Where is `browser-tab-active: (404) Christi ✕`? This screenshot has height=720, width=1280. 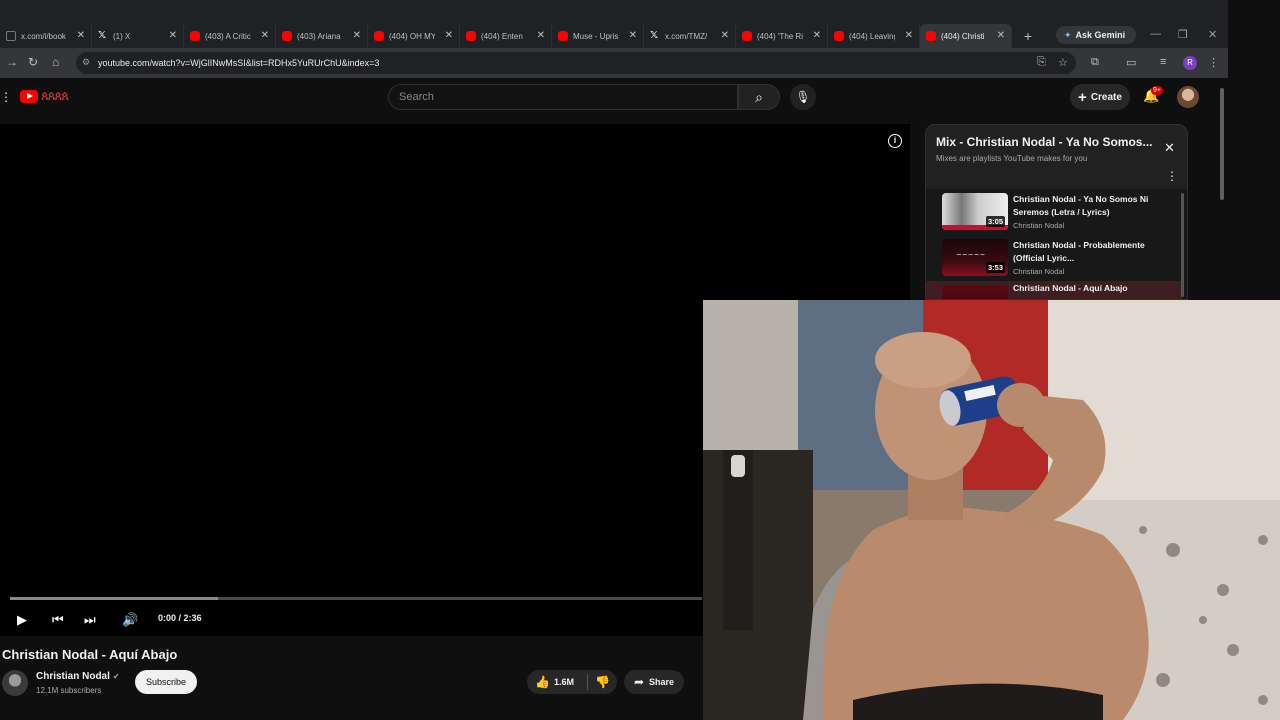 browser-tab-active: (404) Christi ✕ is located at coordinates (966, 36).